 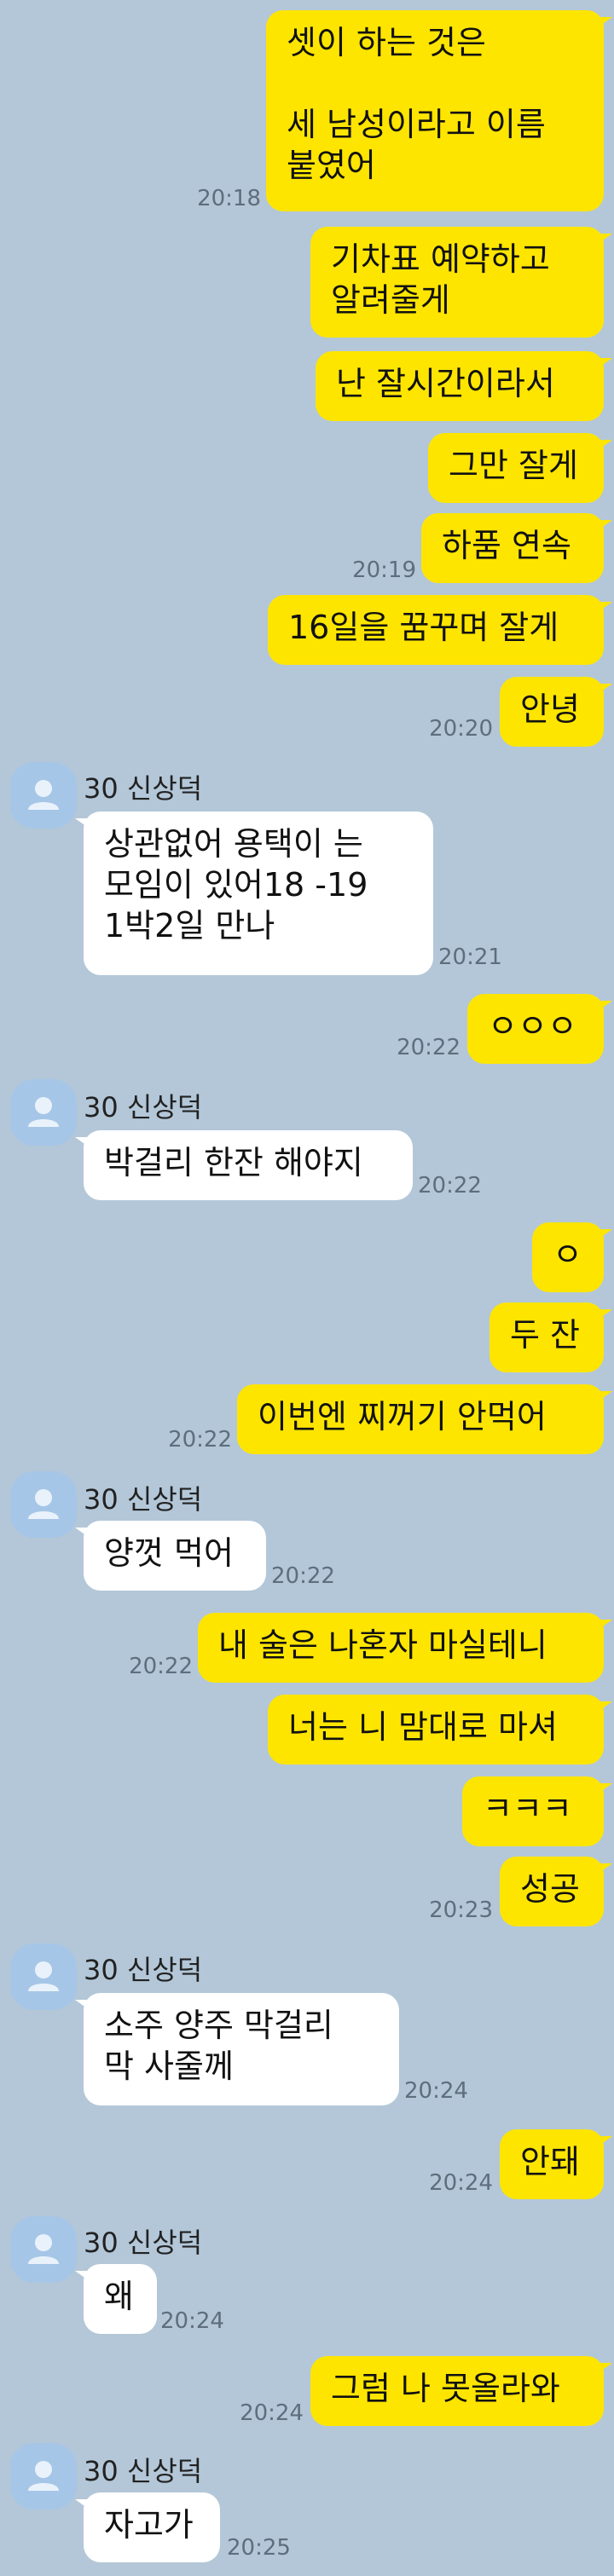 What do you see at coordinates (382, 1645) in the screenshot?
I see `message-text: 내 술은 나혼자 마실테니` at bounding box center [382, 1645].